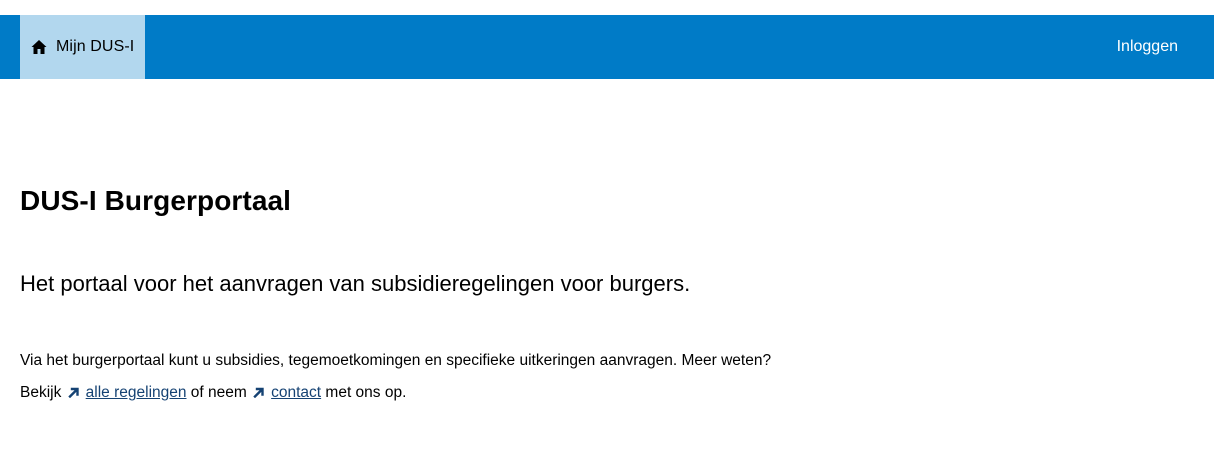  What do you see at coordinates (296, 392) in the screenshot?
I see `contact-link: contact` at bounding box center [296, 392].